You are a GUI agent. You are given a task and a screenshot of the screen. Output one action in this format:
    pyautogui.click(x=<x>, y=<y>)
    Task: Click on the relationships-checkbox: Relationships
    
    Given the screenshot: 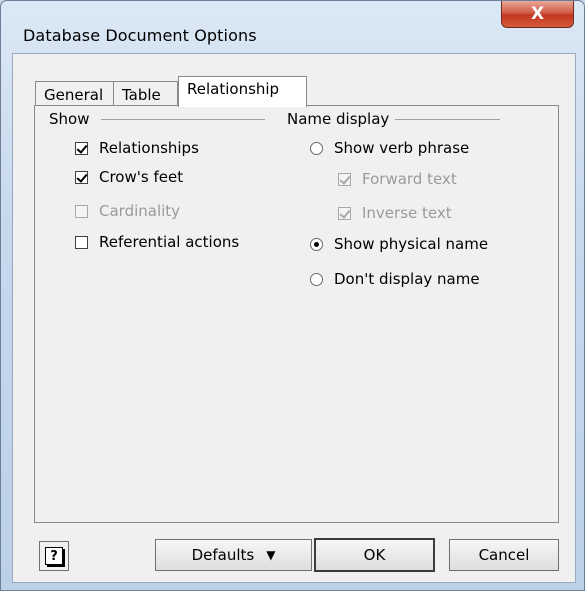 What is the action you would take?
    pyautogui.click(x=137, y=148)
    